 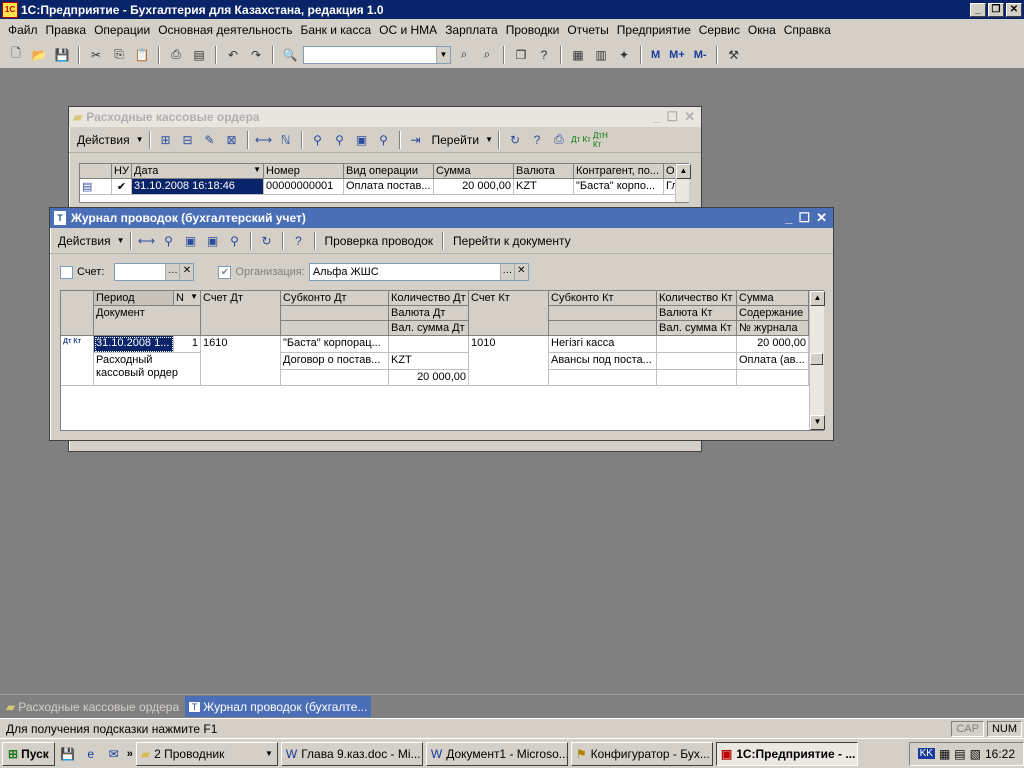 I want to click on column-header-subkonto-kt: Субконто Кт, so click(x=603, y=298).